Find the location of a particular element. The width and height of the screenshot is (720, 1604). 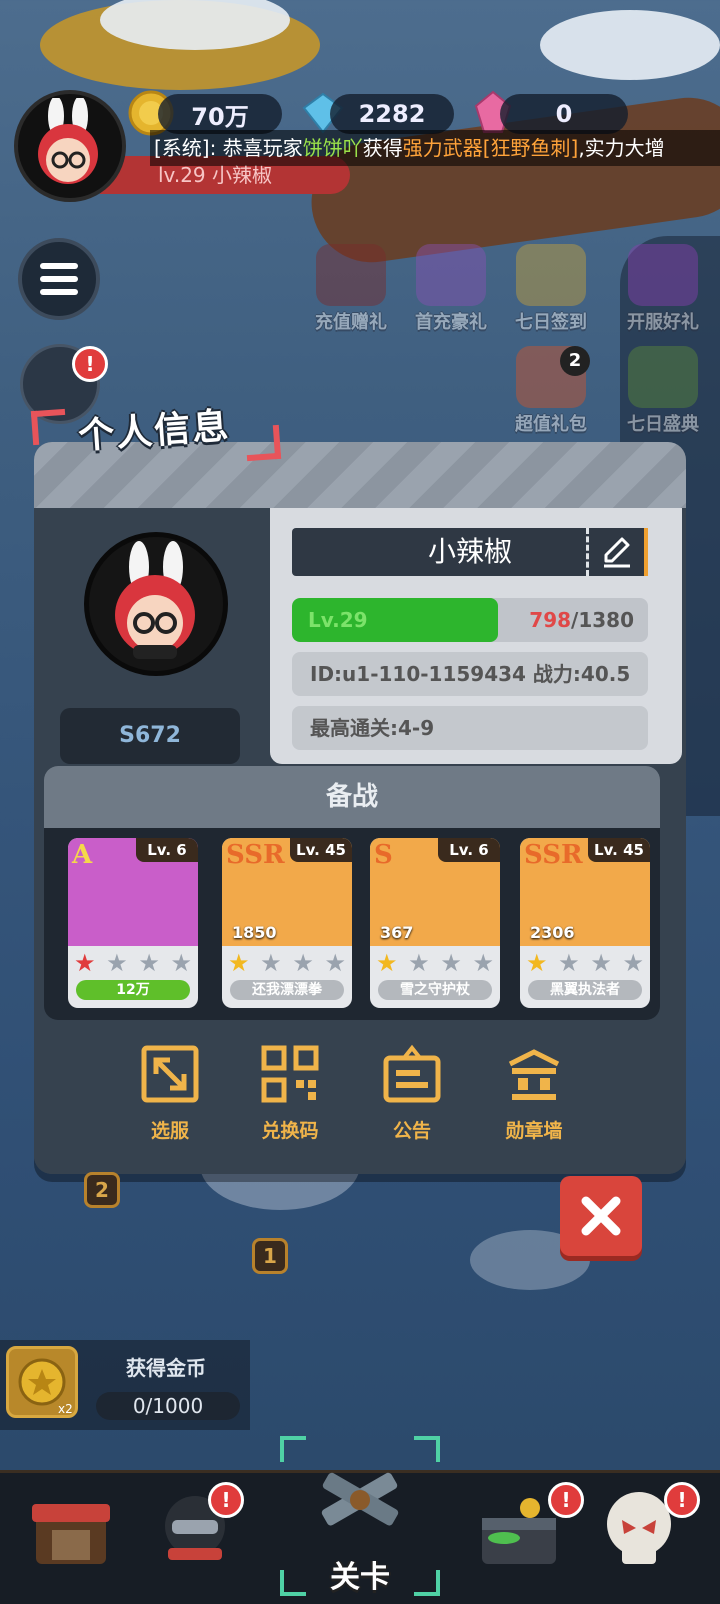

dialog-title: 个人信息 is located at coordinates (154, 431).